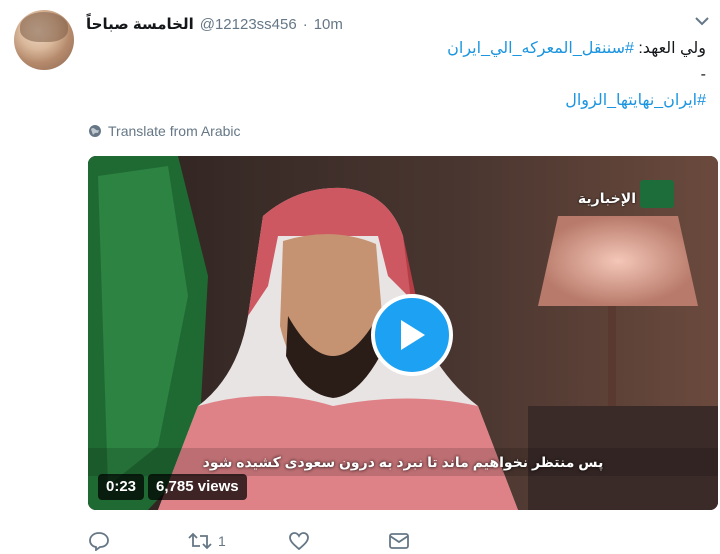 This screenshot has width=720, height=554. I want to click on retweet-count: 1, so click(222, 541).